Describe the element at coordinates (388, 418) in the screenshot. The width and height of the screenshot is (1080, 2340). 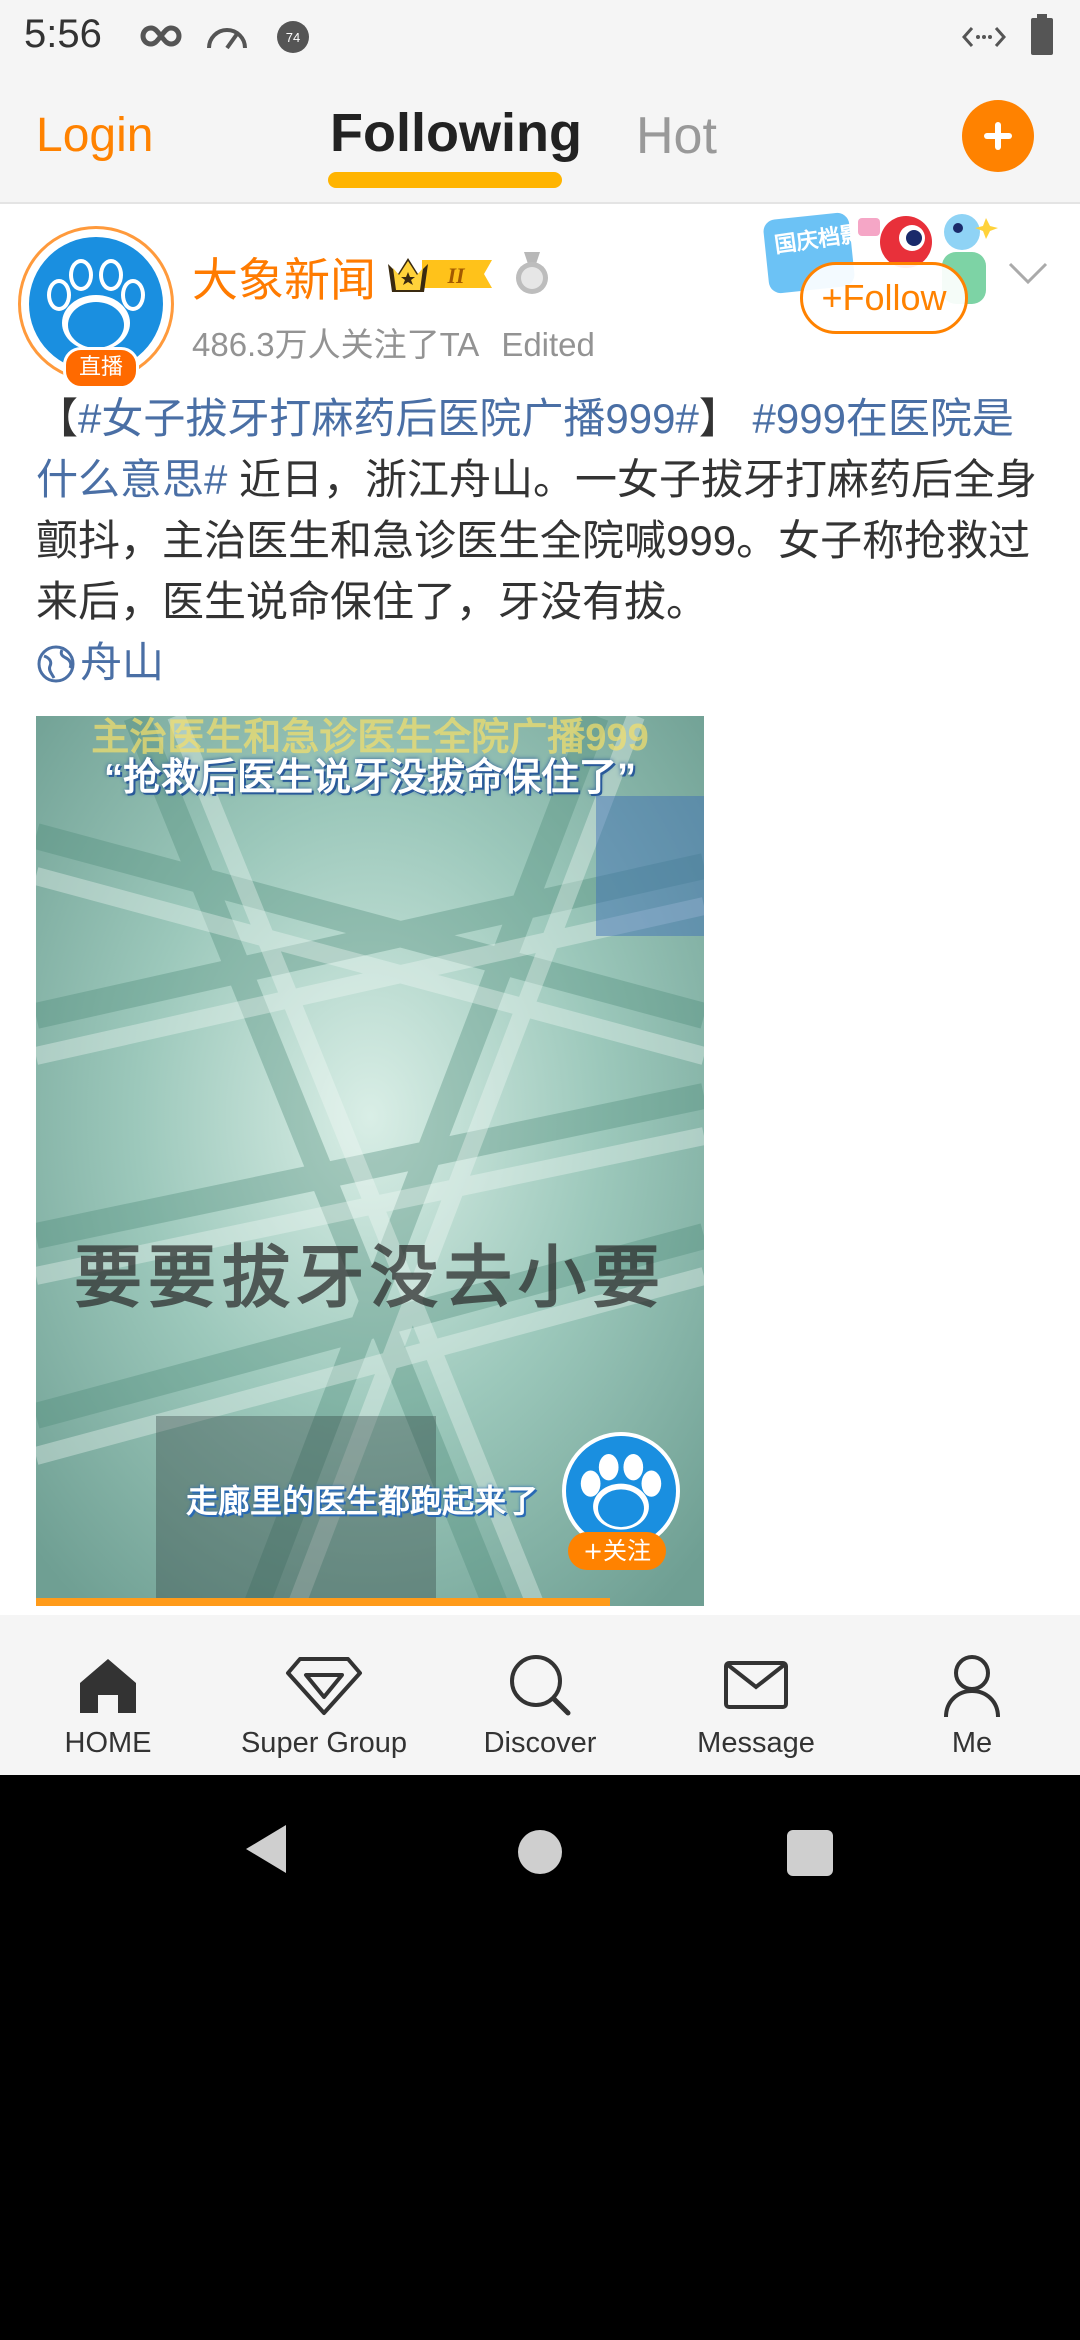
I see `hashtag-link: #女子拔牙打麻药后医院广播999#` at that location.